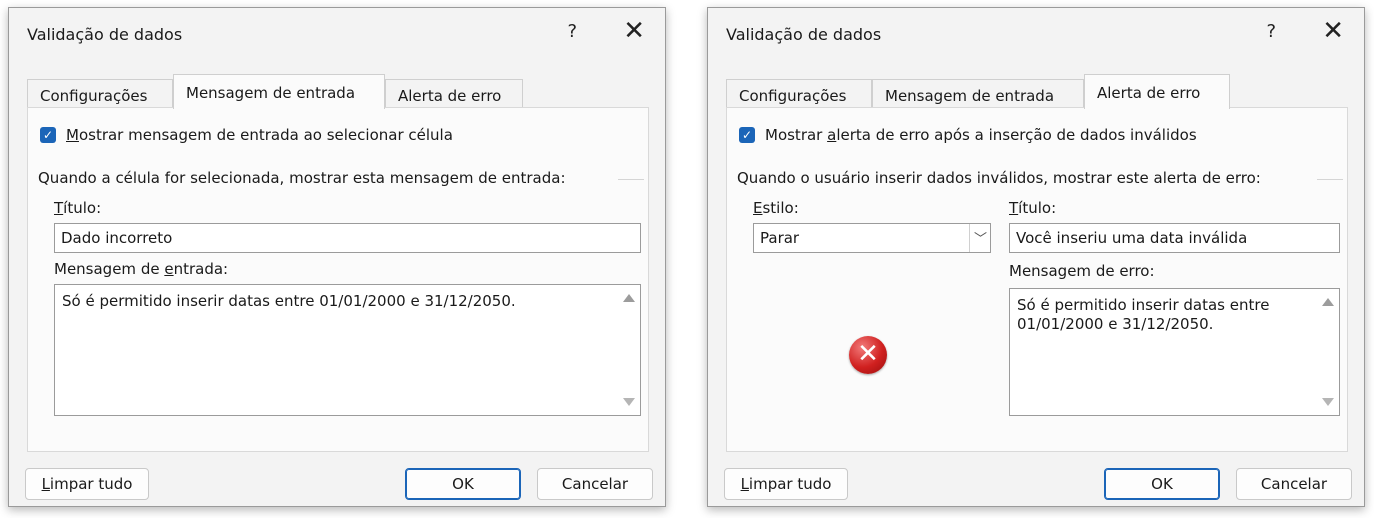 The image size is (1374, 518). I want to click on title-input: Você inseriu uma data inválida, so click(1174, 238).